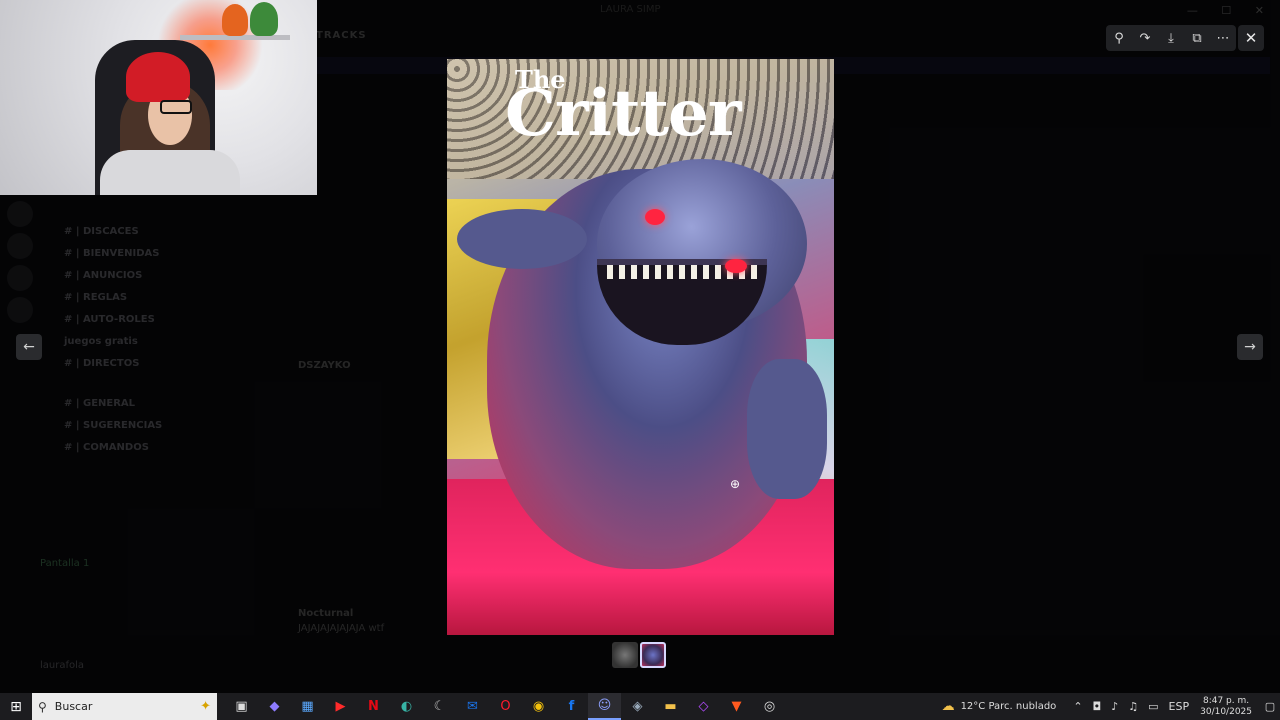 The width and height of the screenshot is (1280, 720). Describe the element at coordinates (1097, 706) in the screenshot. I see `camera-icon: ◘` at that location.